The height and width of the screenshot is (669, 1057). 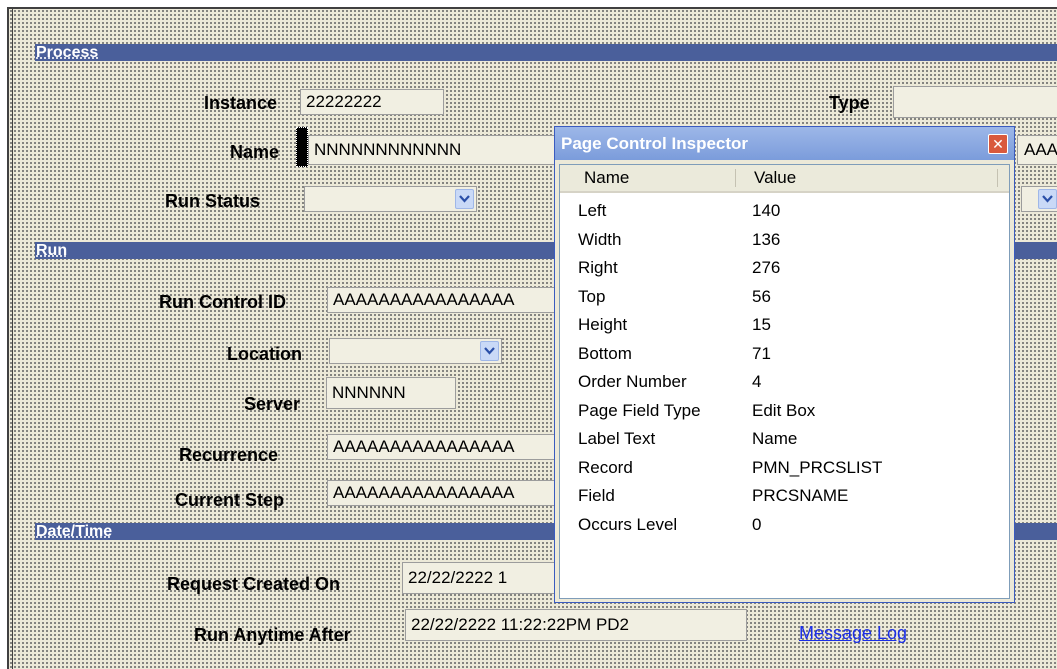 I want to click on property-value: Name, so click(x=775, y=438).